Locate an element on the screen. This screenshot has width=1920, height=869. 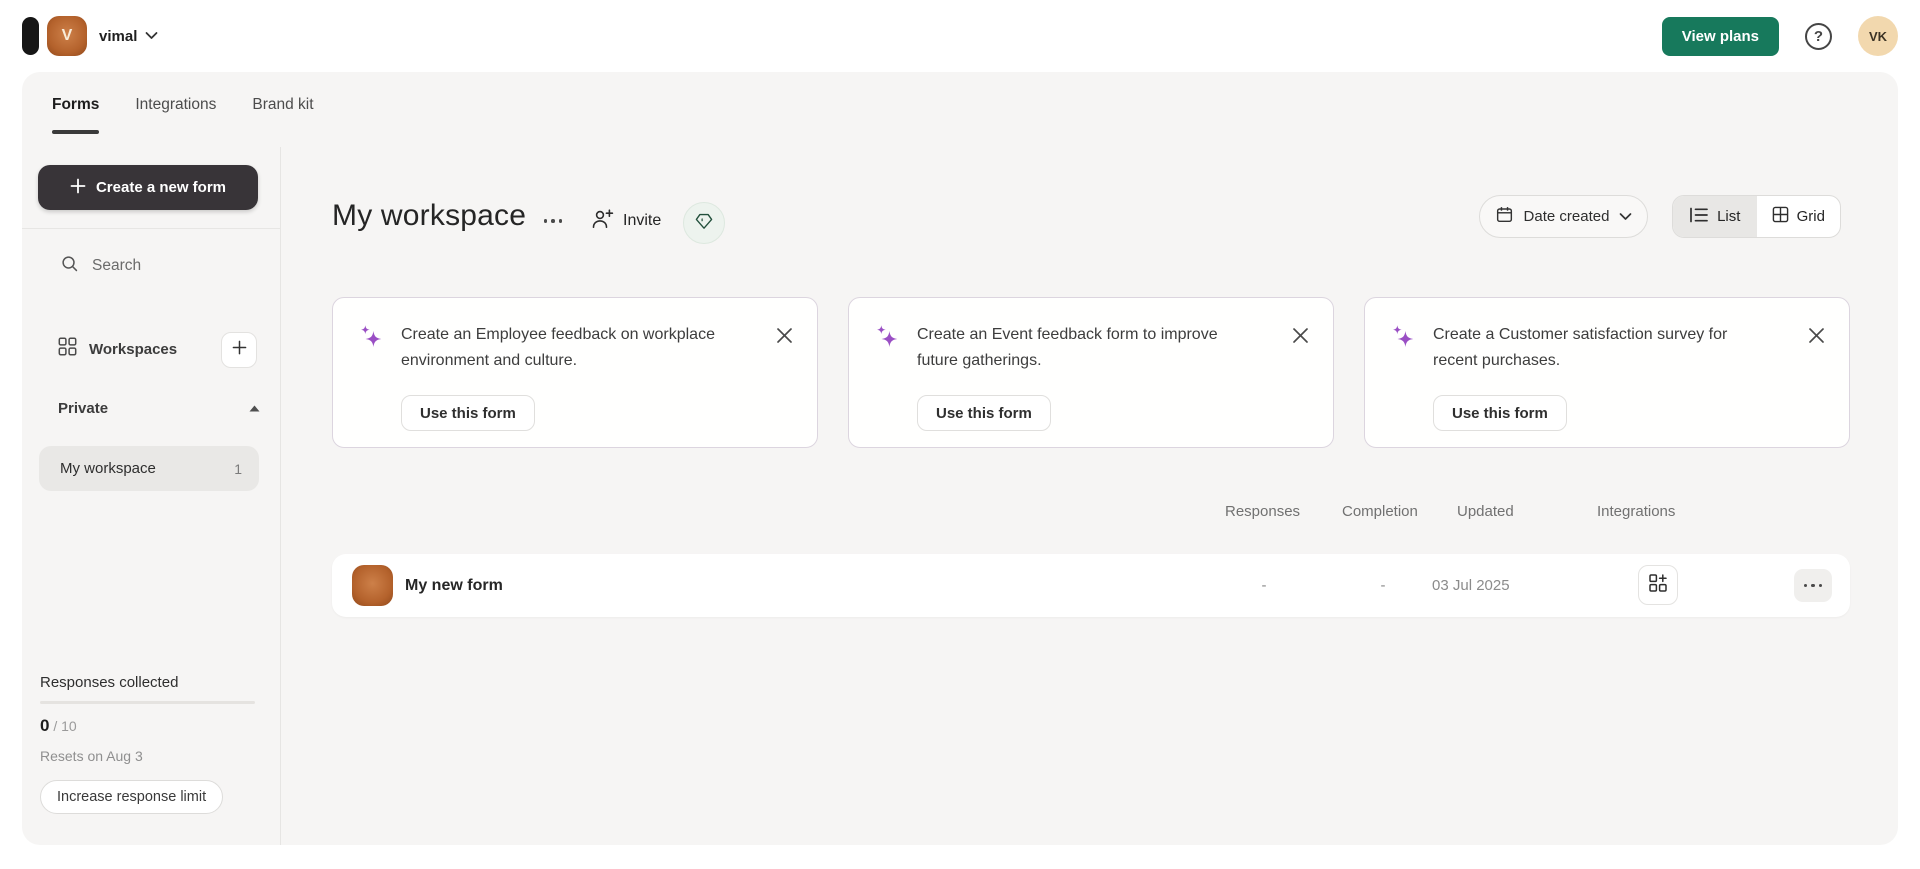
list-view-label: List is located at coordinates (1729, 216).